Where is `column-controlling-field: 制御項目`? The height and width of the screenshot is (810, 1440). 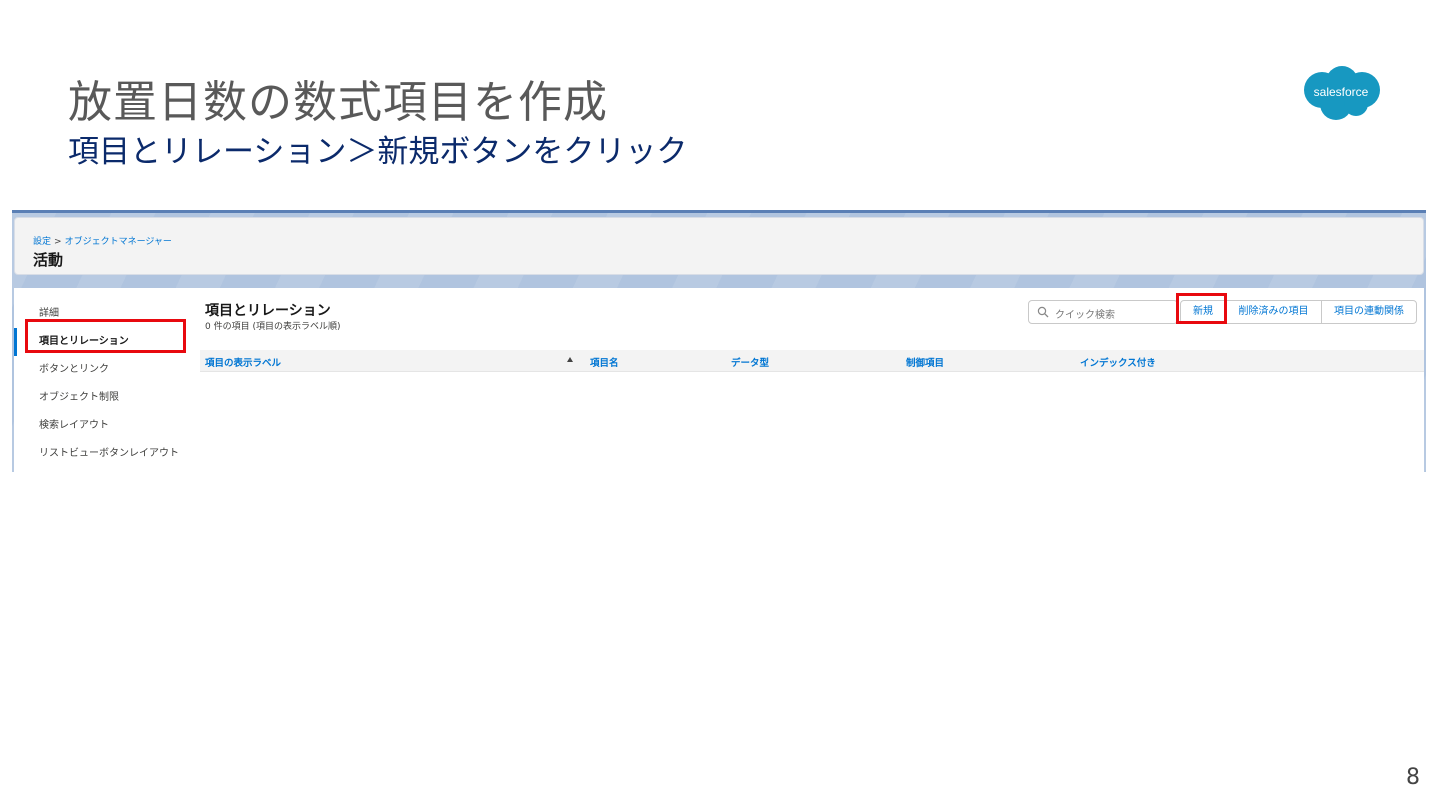 column-controlling-field: 制御項目 is located at coordinates (925, 362).